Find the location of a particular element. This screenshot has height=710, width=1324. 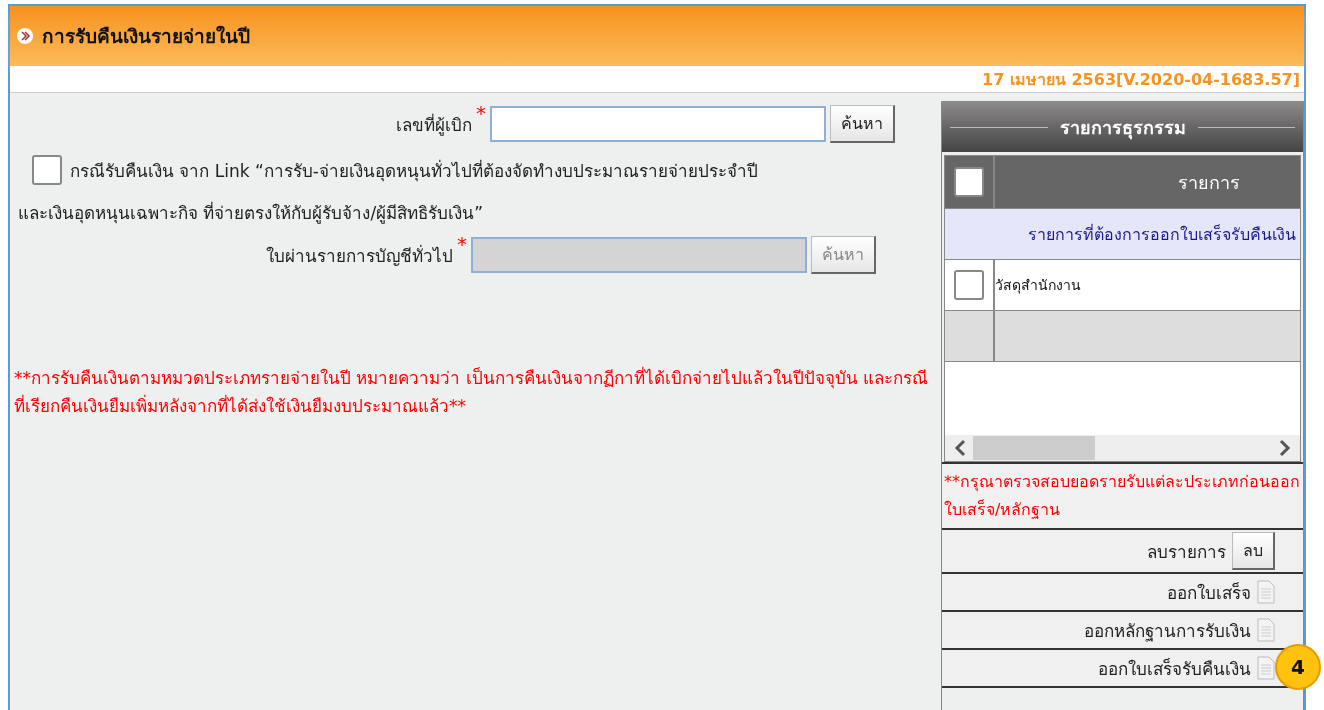

input-field is located at coordinates (658, 124).